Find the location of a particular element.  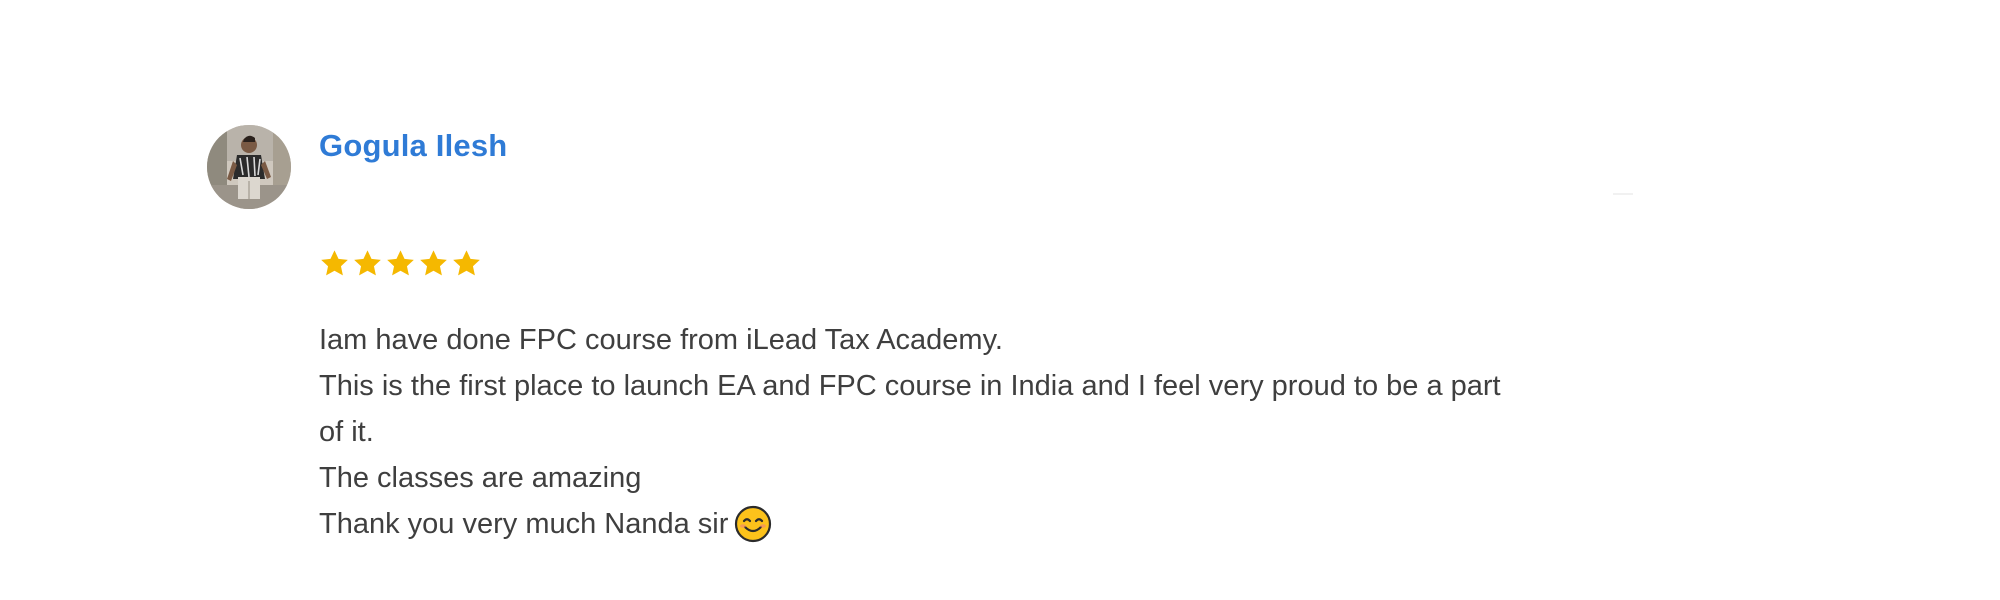

avatar-photo is located at coordinates (249, 167).